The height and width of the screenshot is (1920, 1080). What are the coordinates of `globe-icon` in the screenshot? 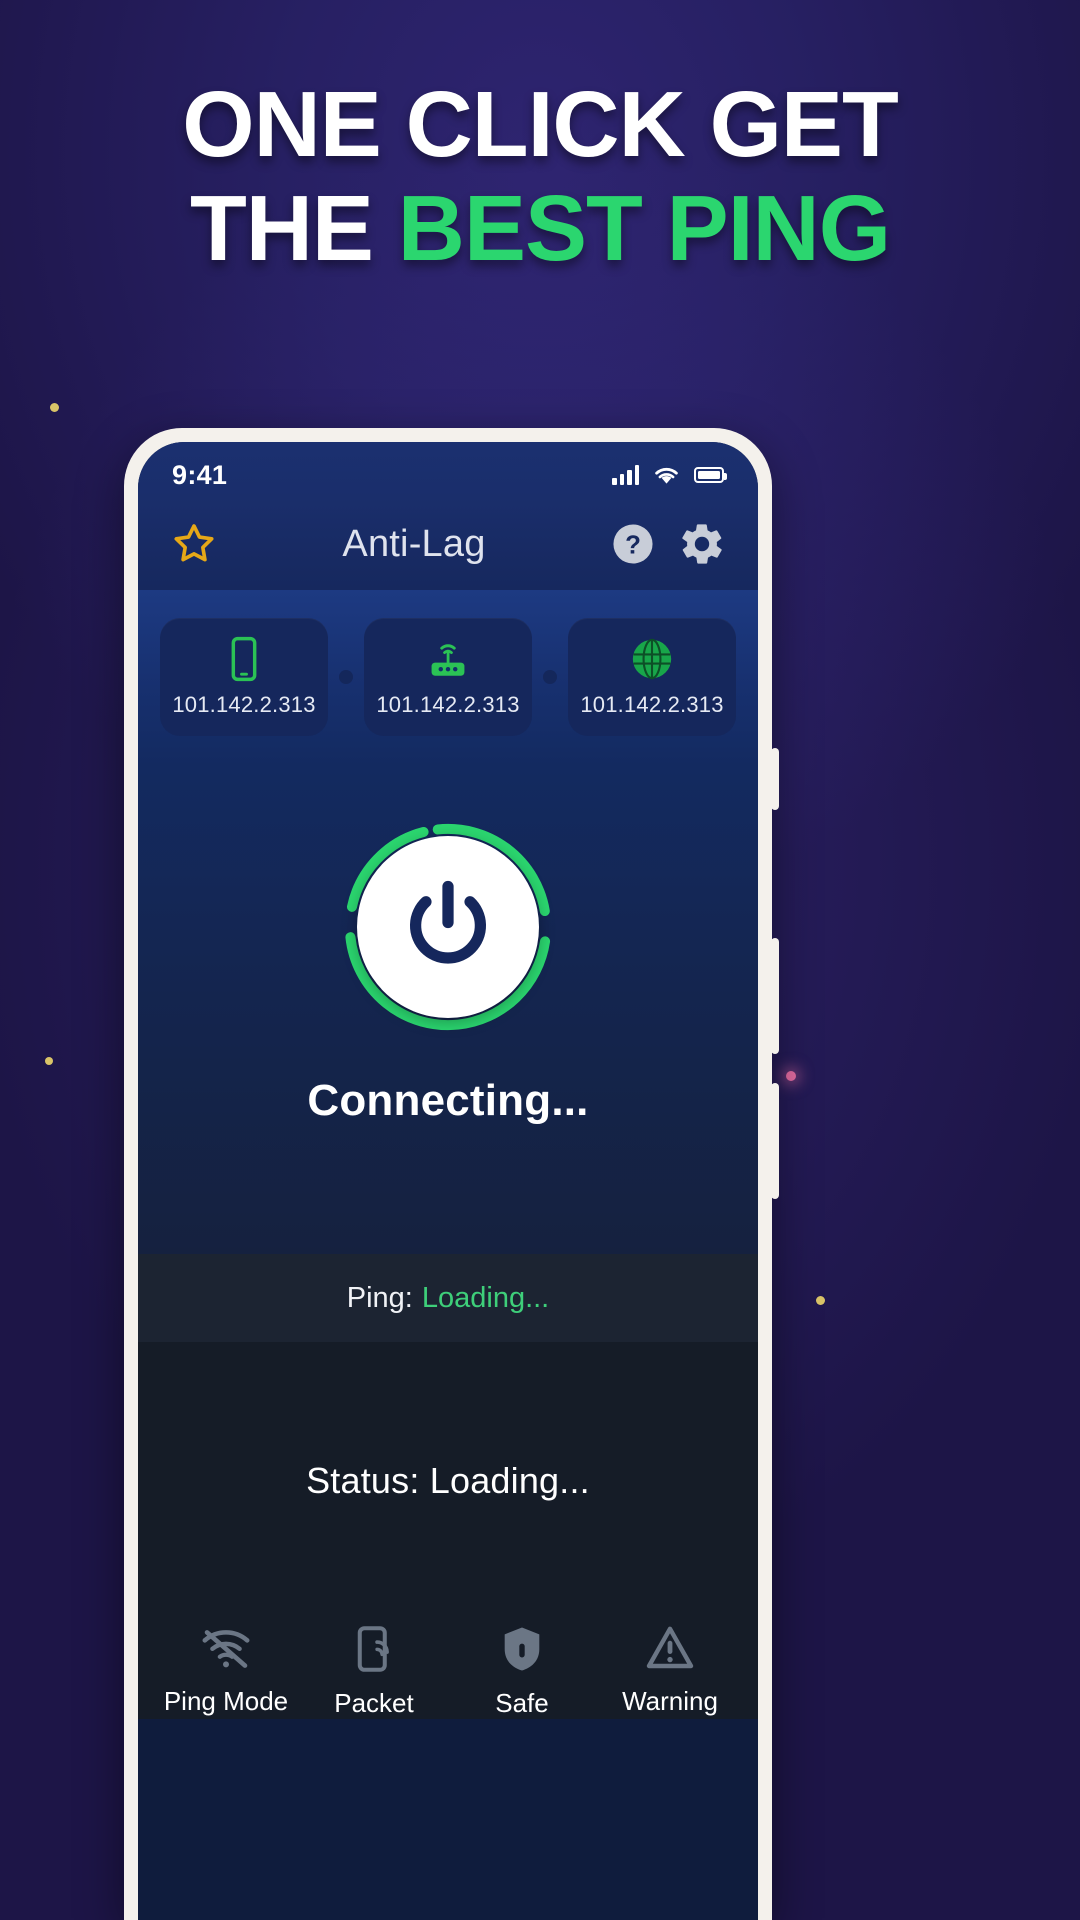 It's located at (652, 659).